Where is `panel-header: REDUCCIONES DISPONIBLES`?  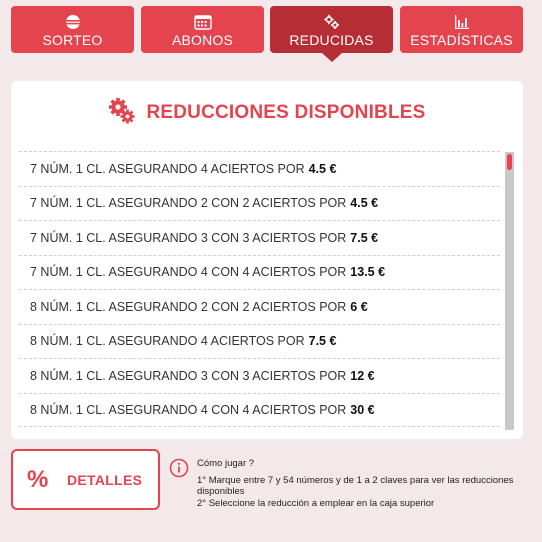
panel-header: REDUCCIONES DISPONIBLES is located at coordinates (267, 113).